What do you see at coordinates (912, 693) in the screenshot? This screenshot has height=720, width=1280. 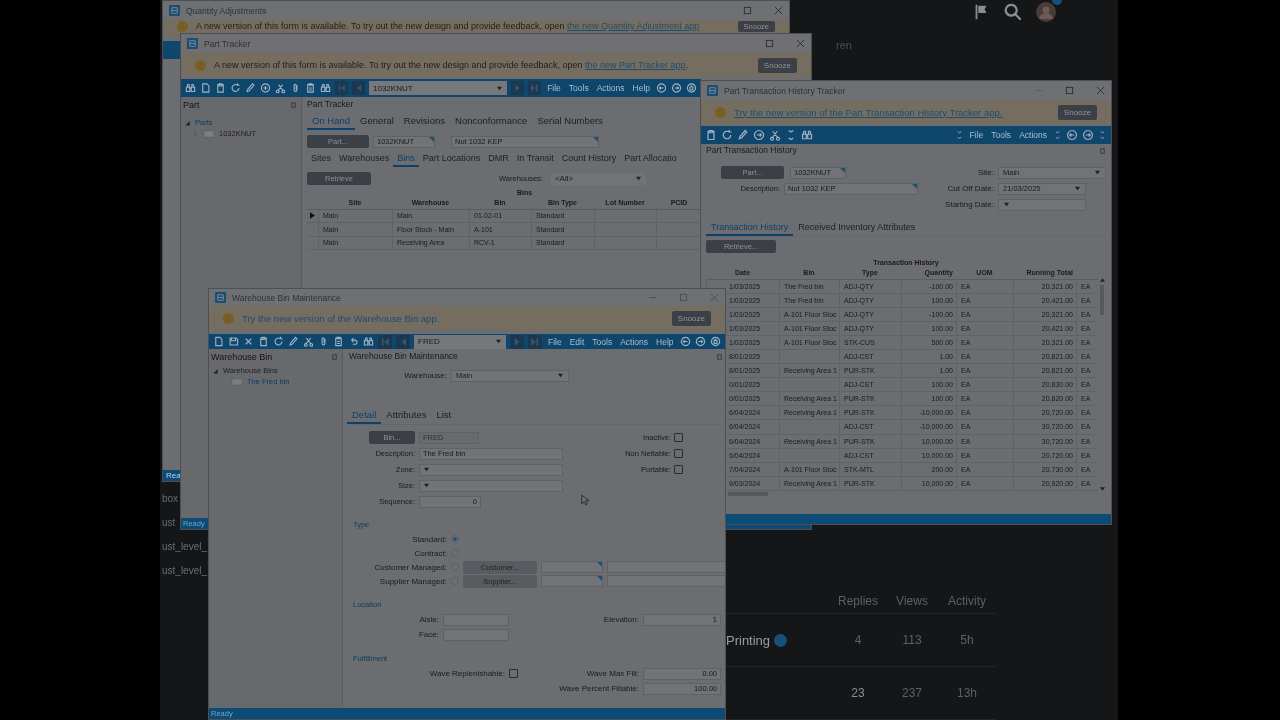 I see `topic-stat: 237` at bounding box center [912, 693].